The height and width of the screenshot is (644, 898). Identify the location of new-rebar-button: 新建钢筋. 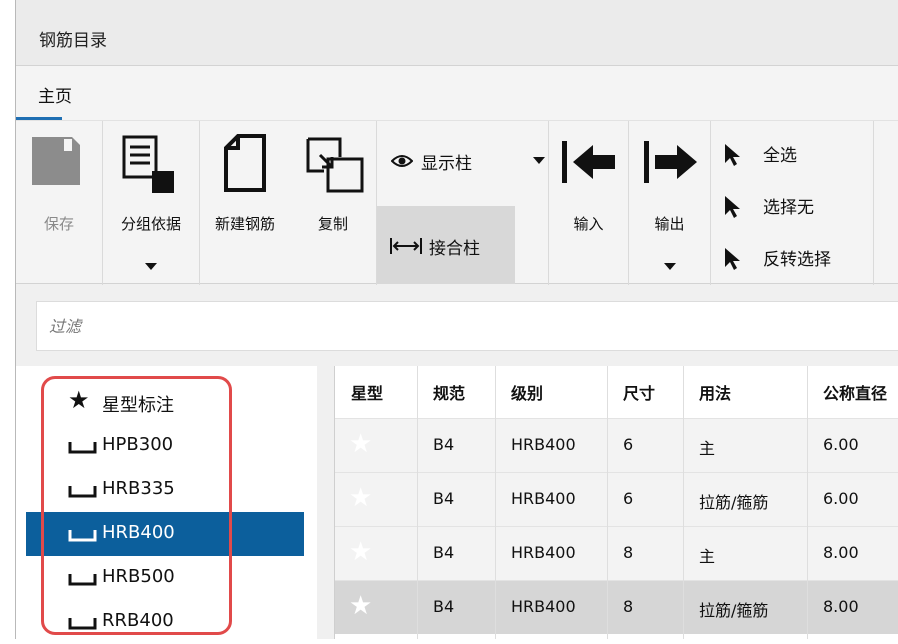
(245, 203).